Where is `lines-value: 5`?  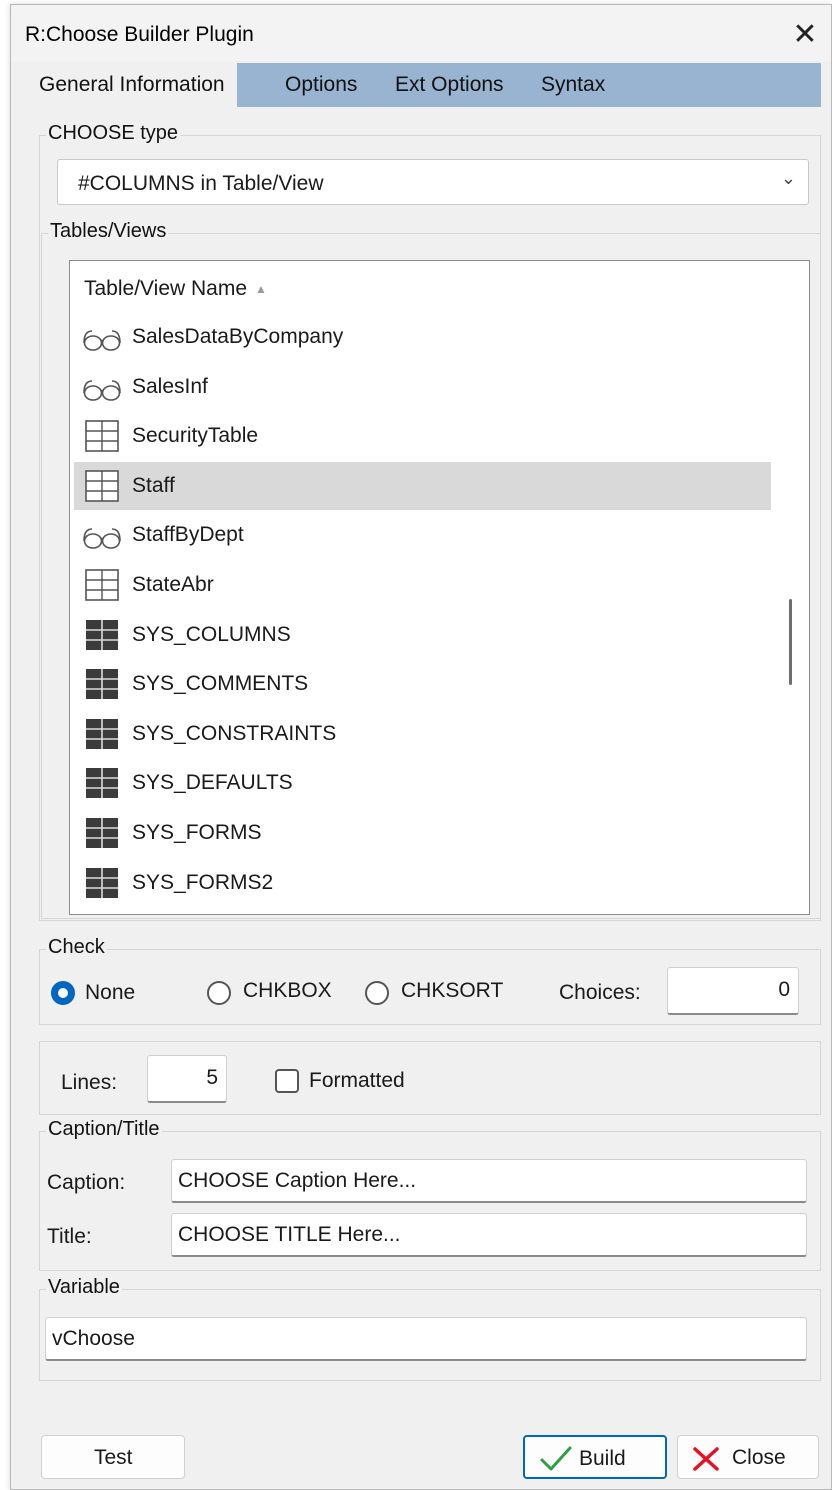 lines-value: 5 is located at coordinates (212, 1077).